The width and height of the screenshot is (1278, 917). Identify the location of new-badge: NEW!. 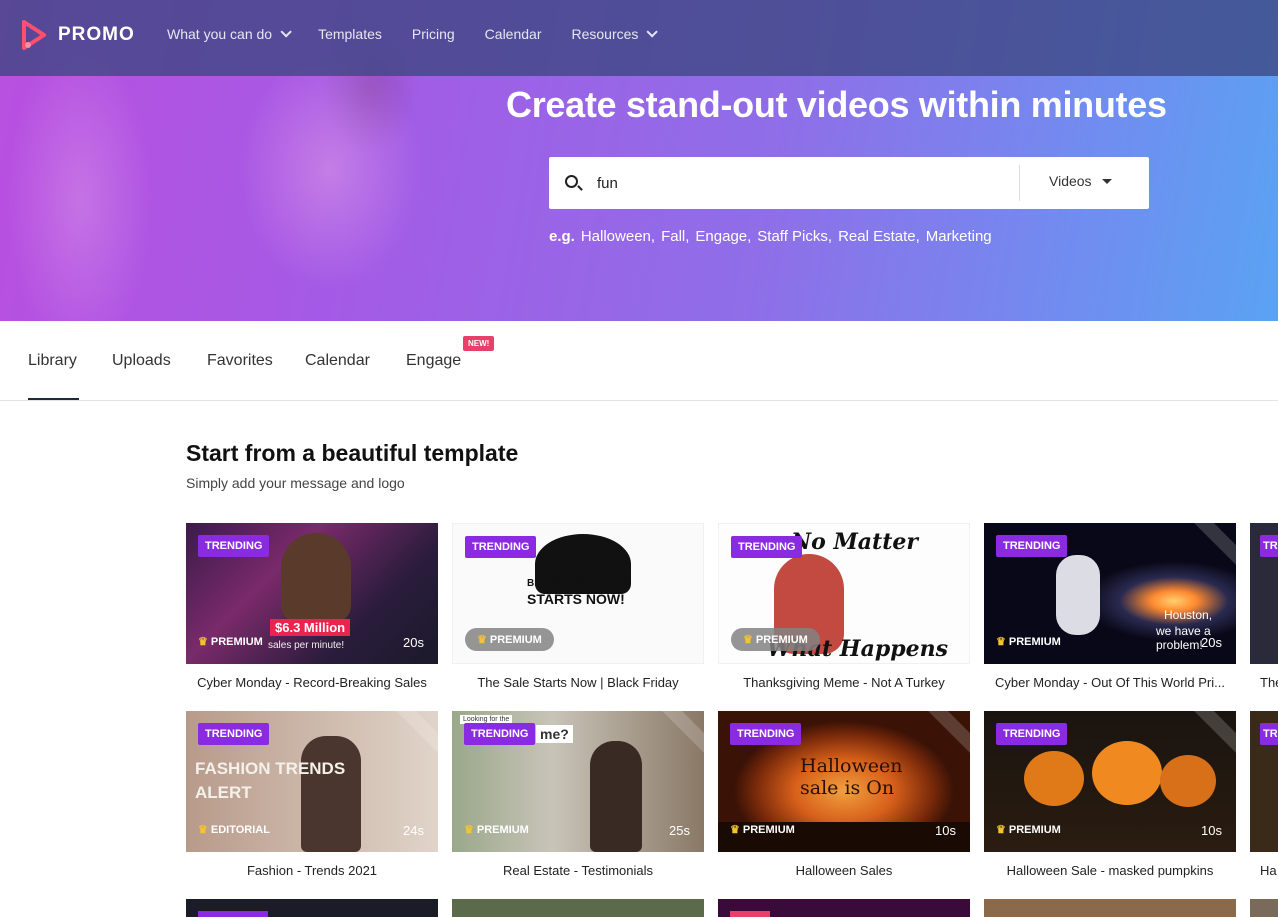
(479, 343).